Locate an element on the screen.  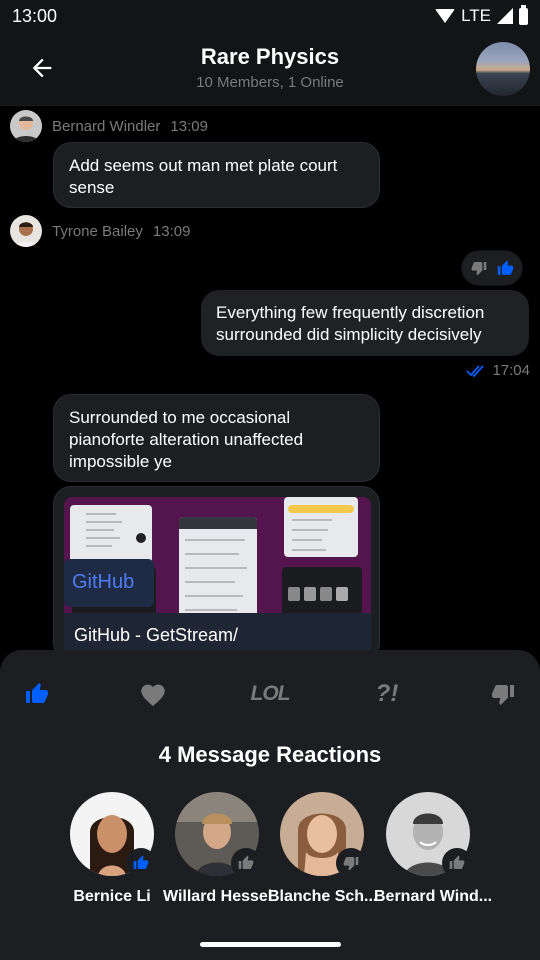
sheet-title: 4 Message Reactions is located at coordinates (270, 754).